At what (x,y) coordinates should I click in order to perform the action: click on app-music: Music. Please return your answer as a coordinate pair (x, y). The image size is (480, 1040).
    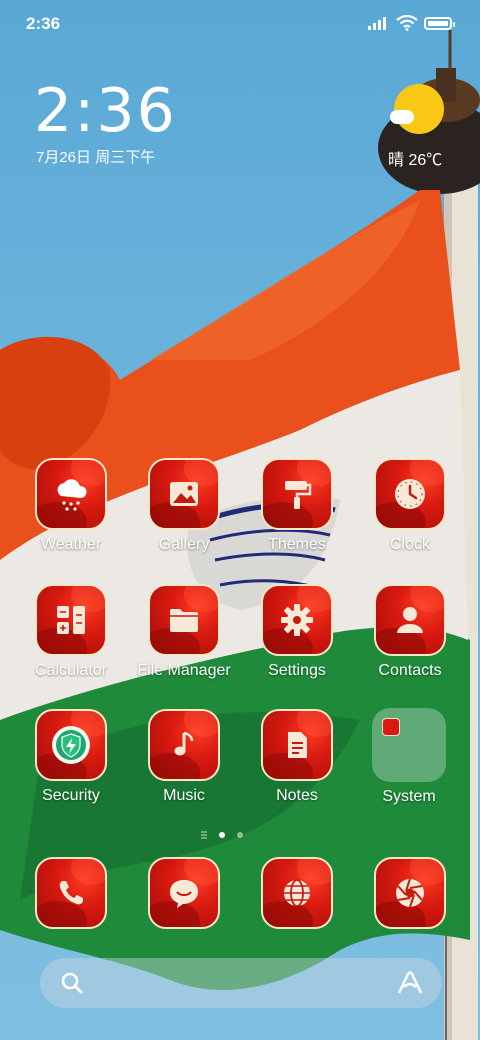
    Looking at the image, I should click on (184, 757).